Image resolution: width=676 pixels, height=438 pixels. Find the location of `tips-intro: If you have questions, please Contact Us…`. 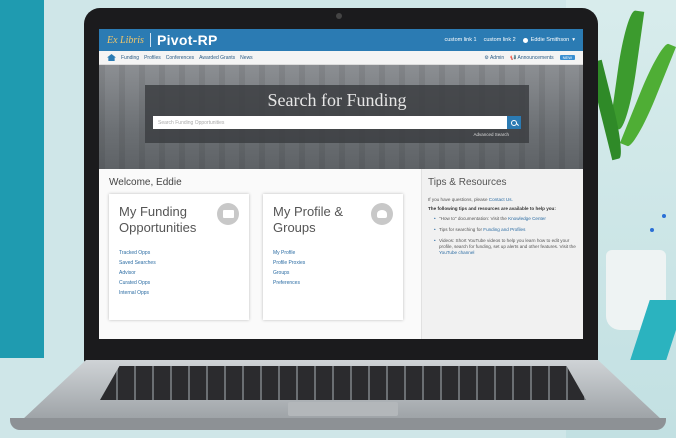

tips-intro: If you have questions, please Contact Us… is located at coordinates (502, 200).